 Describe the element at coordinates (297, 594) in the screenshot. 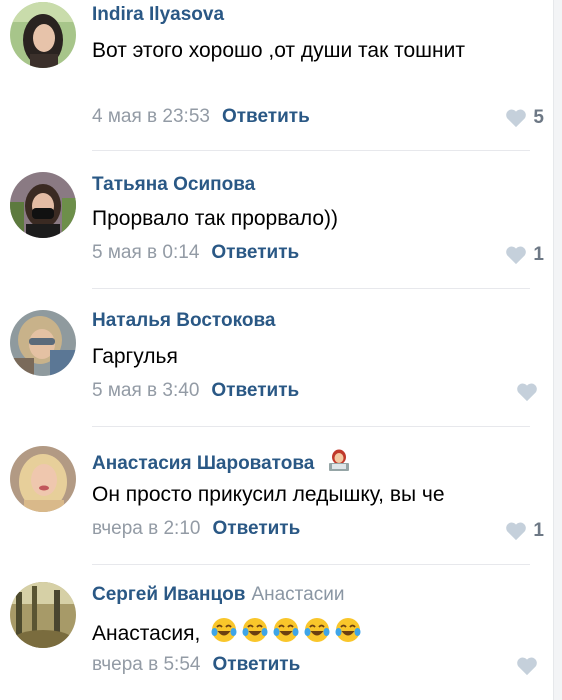

I see `reply-to-label: Анастасии` at that location.